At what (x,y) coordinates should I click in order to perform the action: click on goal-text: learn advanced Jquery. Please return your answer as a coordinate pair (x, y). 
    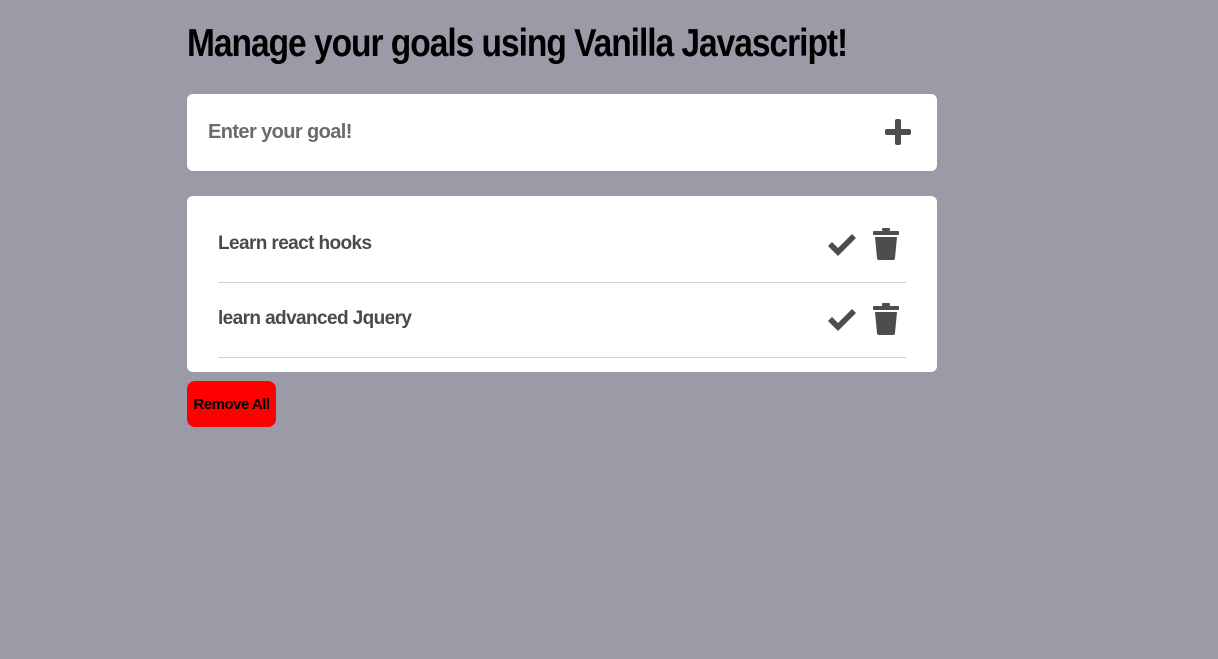
    Looking at the image, I should click on (315, 318).